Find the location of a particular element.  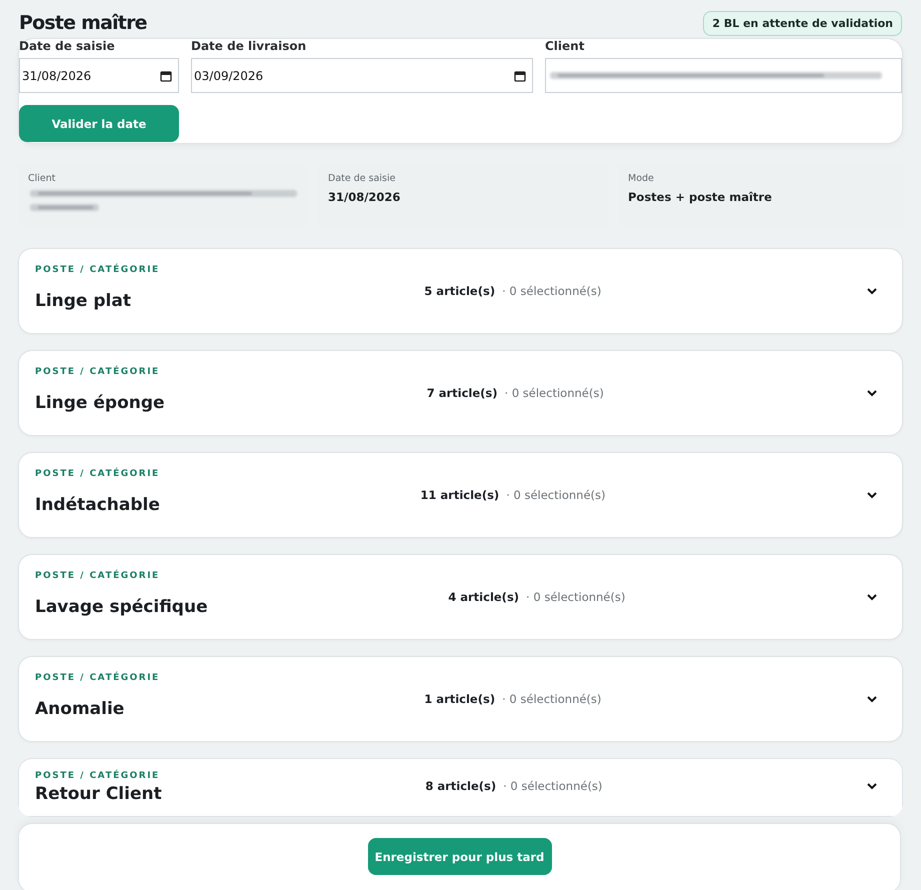

field-label: Date de livraison is located at coordinates (249, 46).